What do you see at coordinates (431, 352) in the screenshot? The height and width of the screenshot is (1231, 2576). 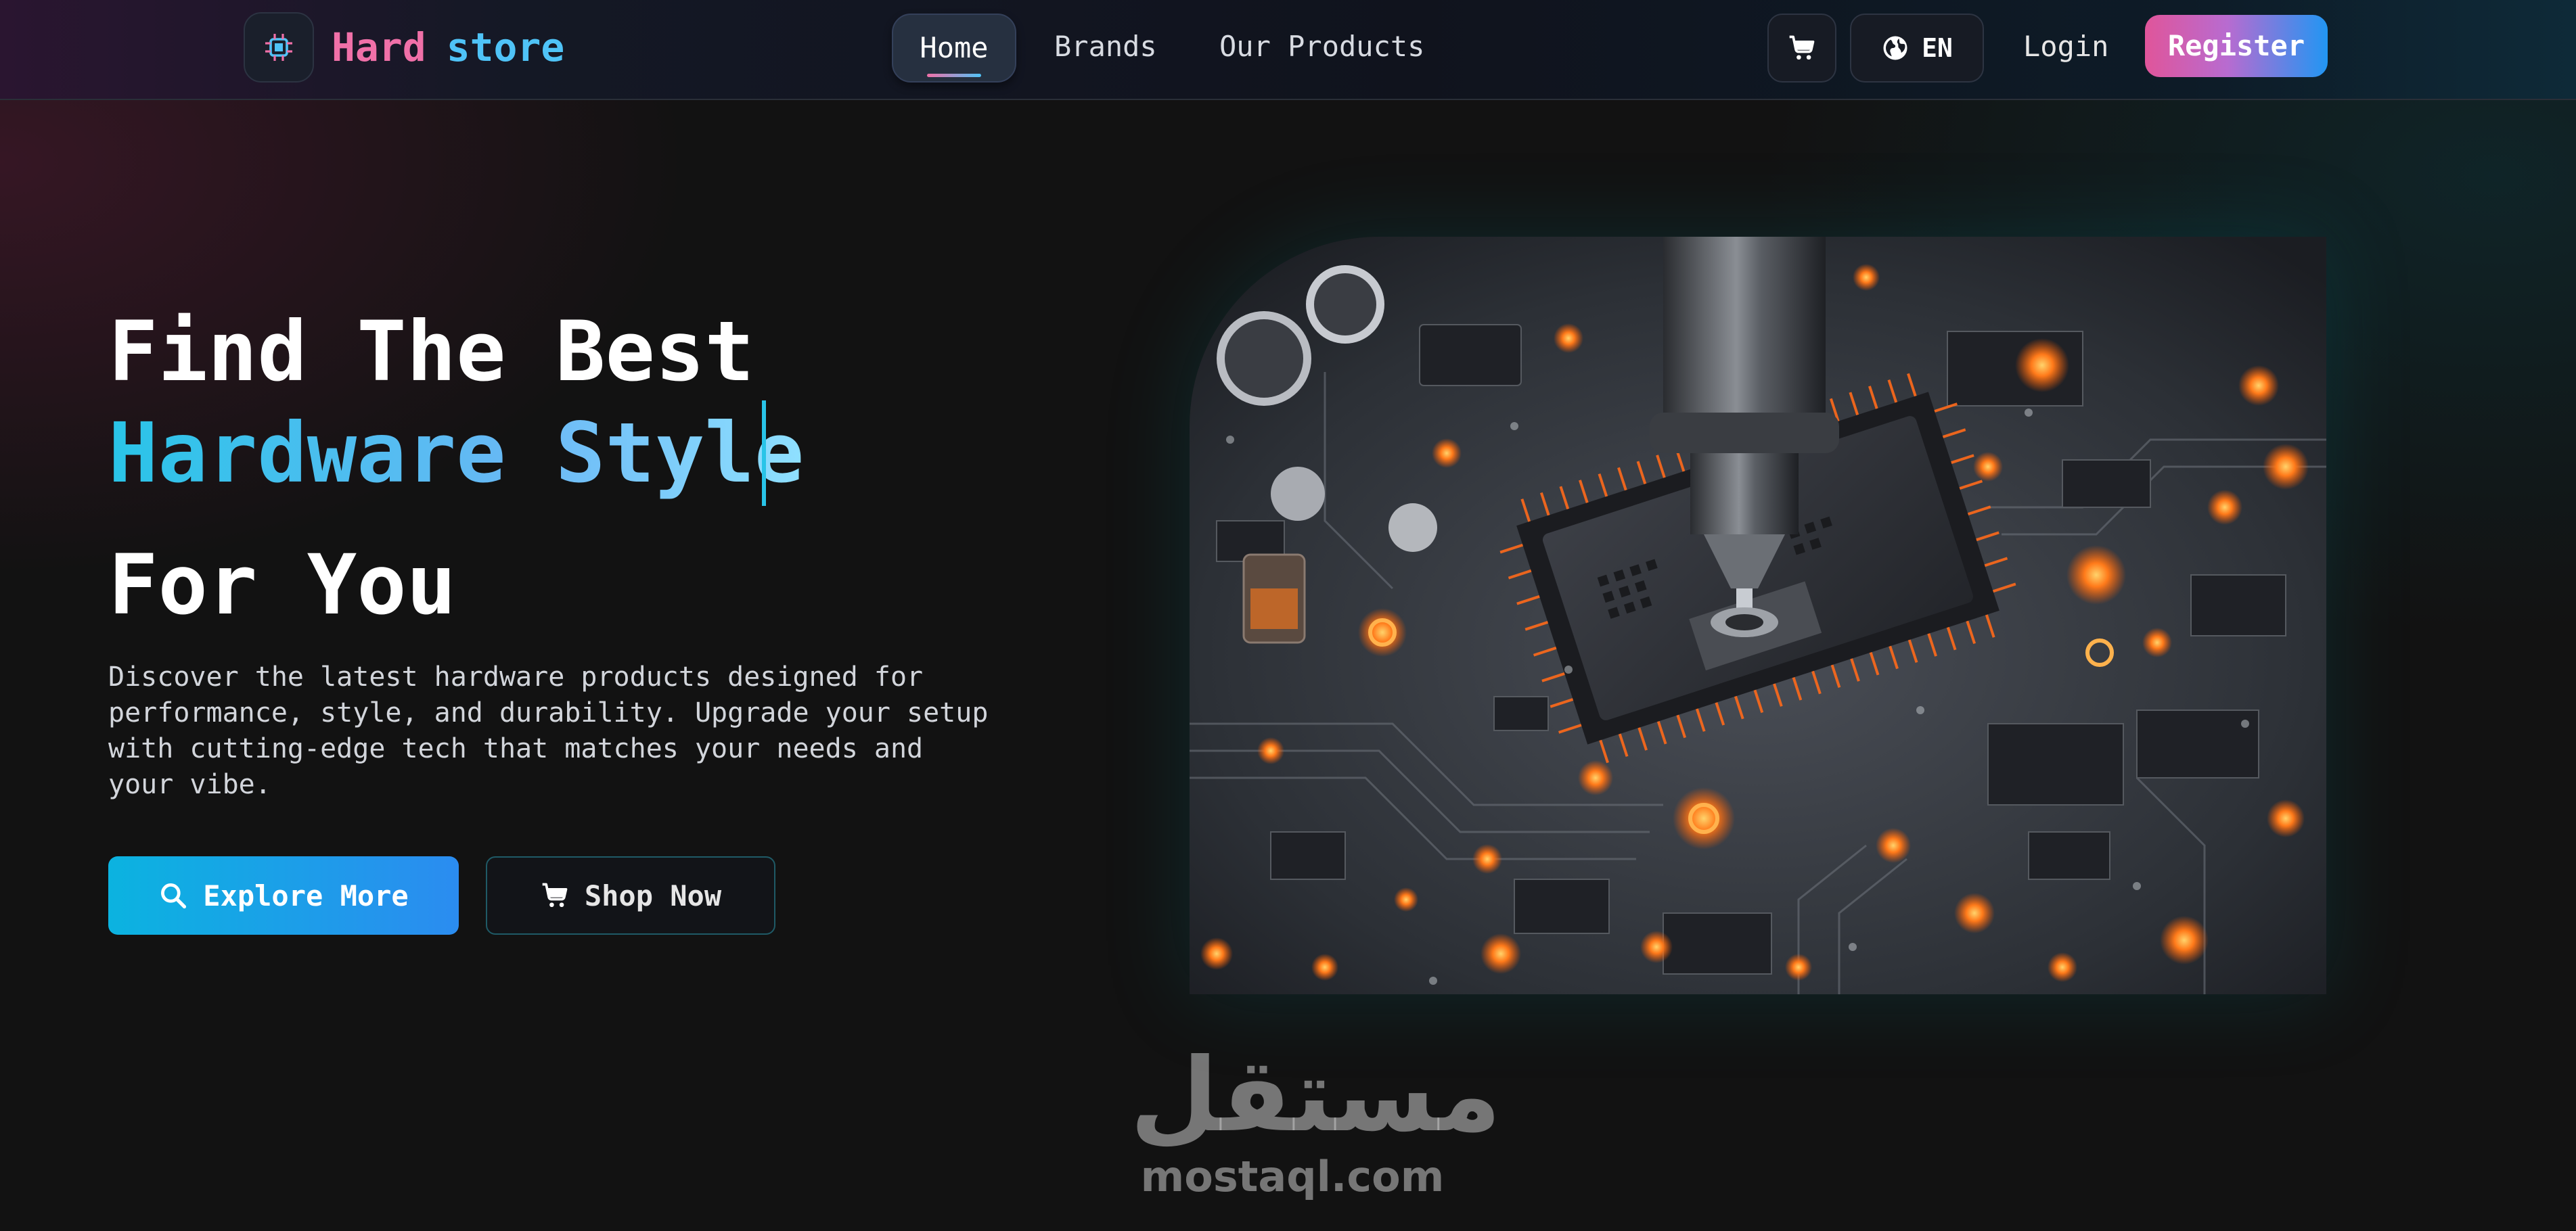 I see `hero-title-line1: Find The Best` at bounding box center [431, 352].